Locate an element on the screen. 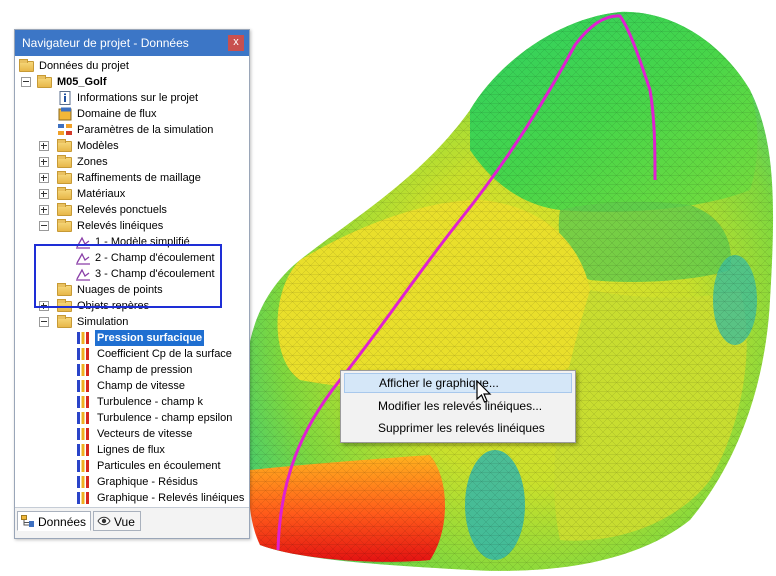 This screenshot has width=776, height=576. tree-item-line-probes: Relevés linéiques is located at coordinates (129, 226).